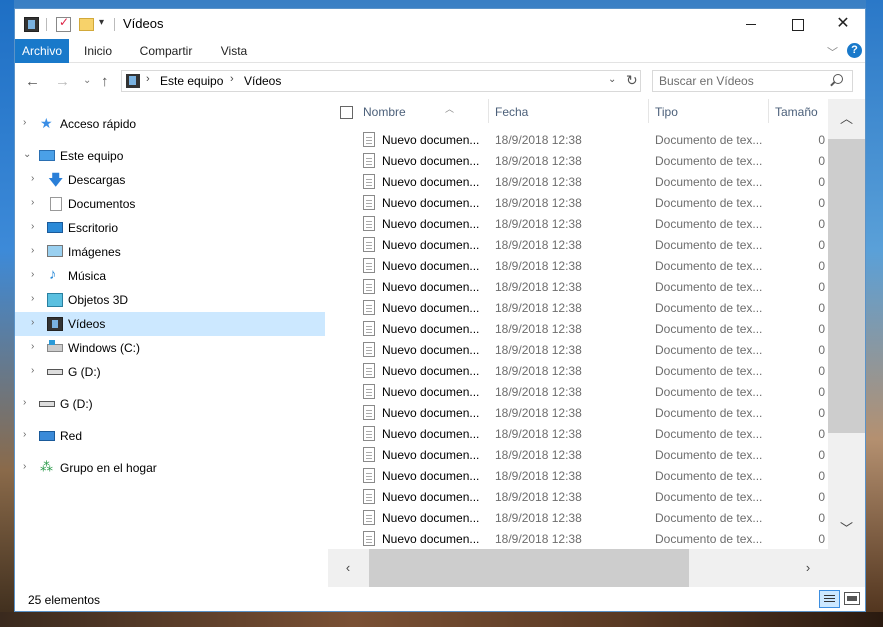 The image size is (883, 627). Describe the element at coordinates (170, 276) in the screenshot. I see `nav-item-musica: › ♪ Música` at that location.